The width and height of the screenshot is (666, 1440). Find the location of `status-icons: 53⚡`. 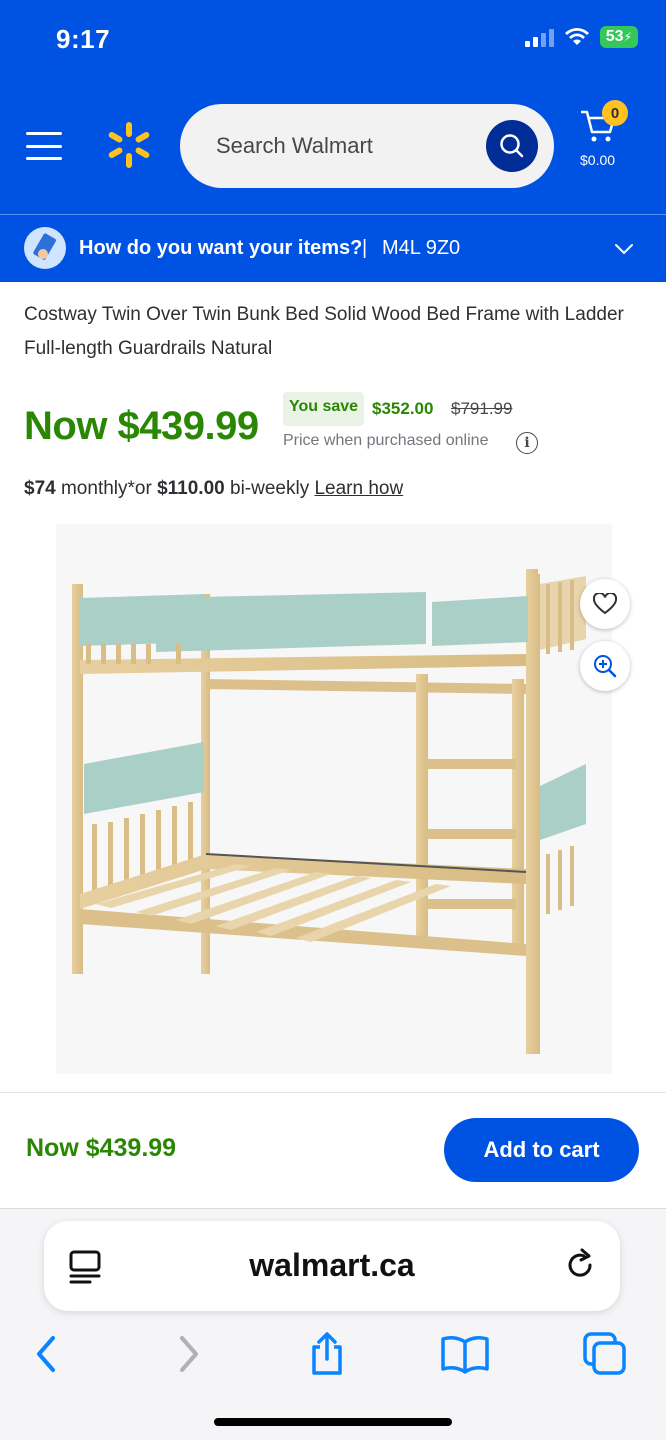

status-icons: 53⚡ is located at coordinates (581, 37).